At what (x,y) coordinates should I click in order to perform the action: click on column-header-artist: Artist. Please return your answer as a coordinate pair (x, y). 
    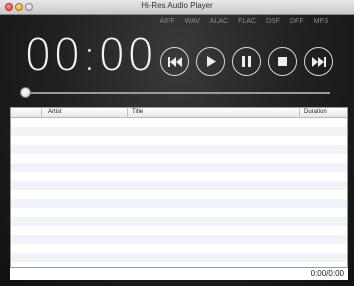
    Looking at the image, I should click on (55, 112).